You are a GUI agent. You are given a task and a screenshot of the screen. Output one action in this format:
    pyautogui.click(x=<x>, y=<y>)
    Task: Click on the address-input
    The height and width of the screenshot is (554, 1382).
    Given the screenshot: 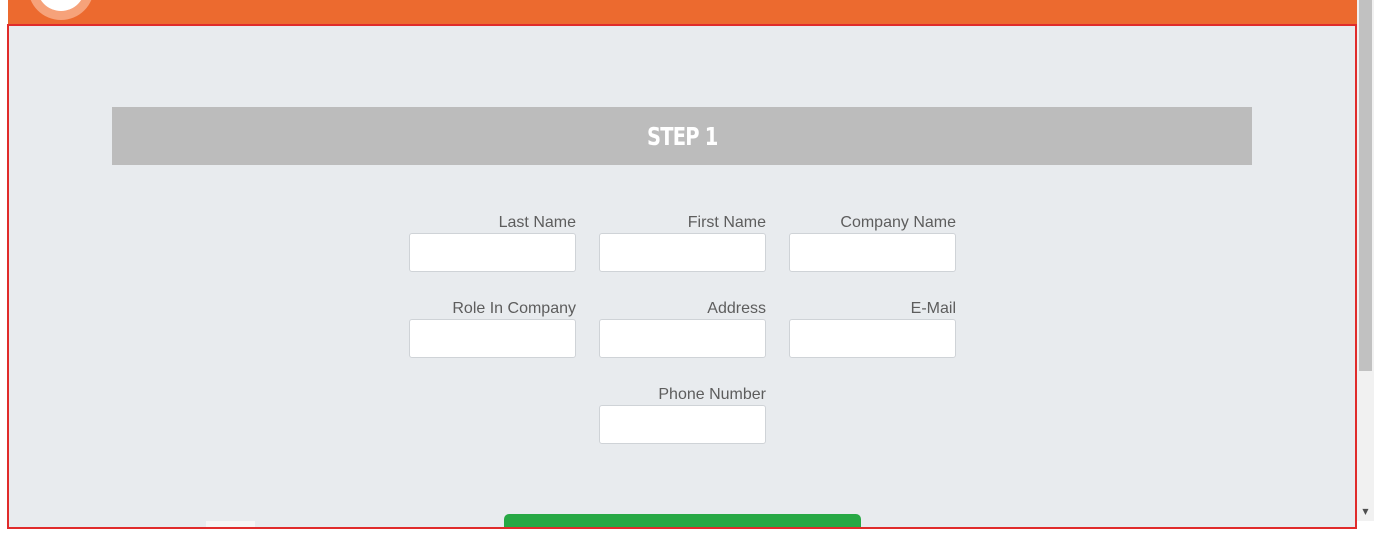 What is the action you would take?
    pyautogui.click(x=682, y=338)
    